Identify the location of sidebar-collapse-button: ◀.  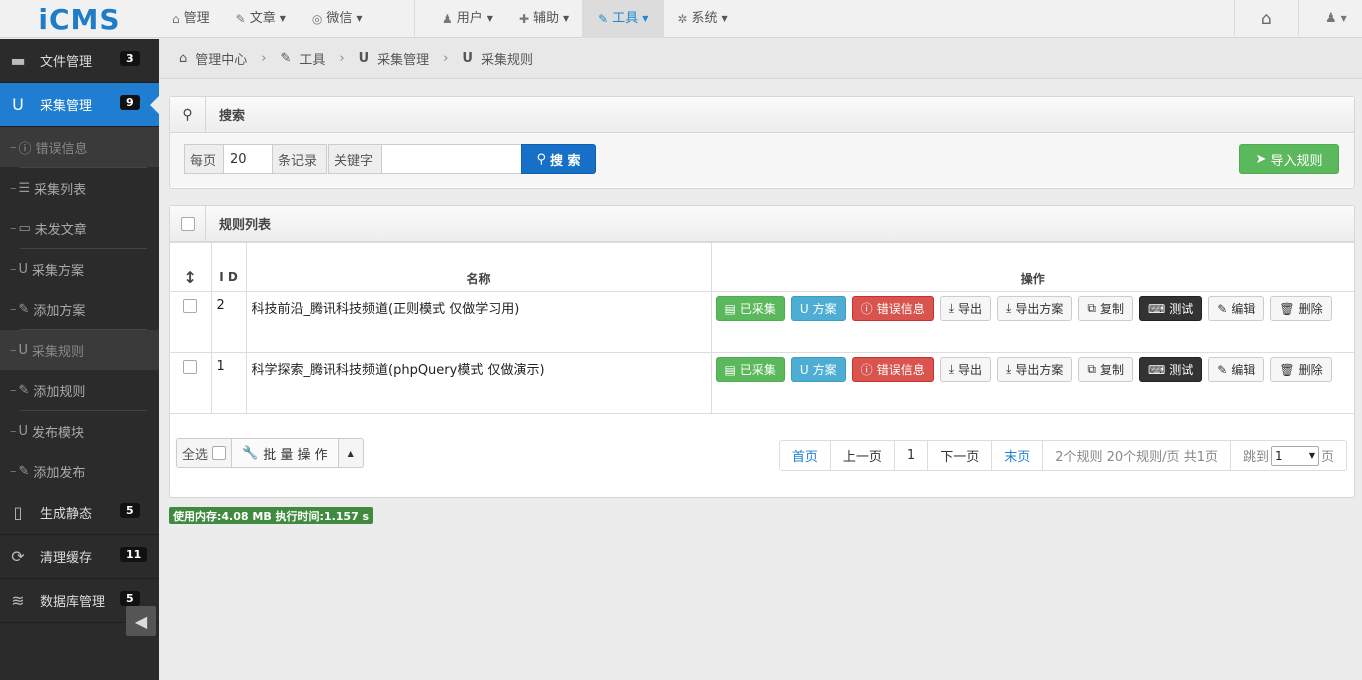
(141, 621).